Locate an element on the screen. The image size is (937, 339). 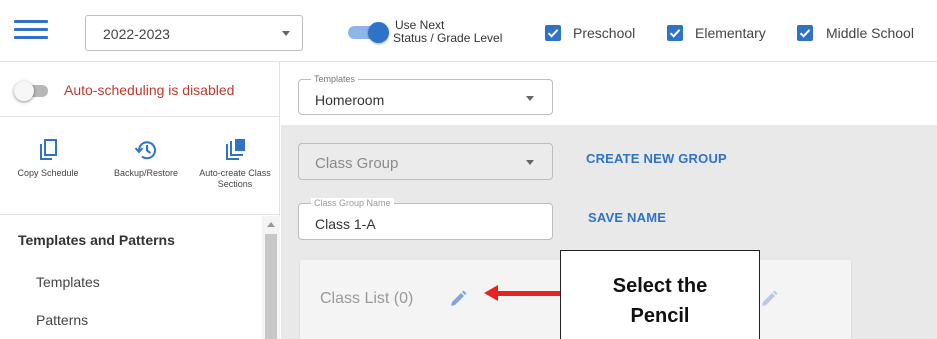
copy-icon is located at coordinates (48, 150).